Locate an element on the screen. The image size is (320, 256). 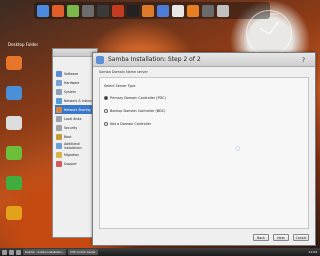
control-center-item: Software is located at coordinates (75, 73).